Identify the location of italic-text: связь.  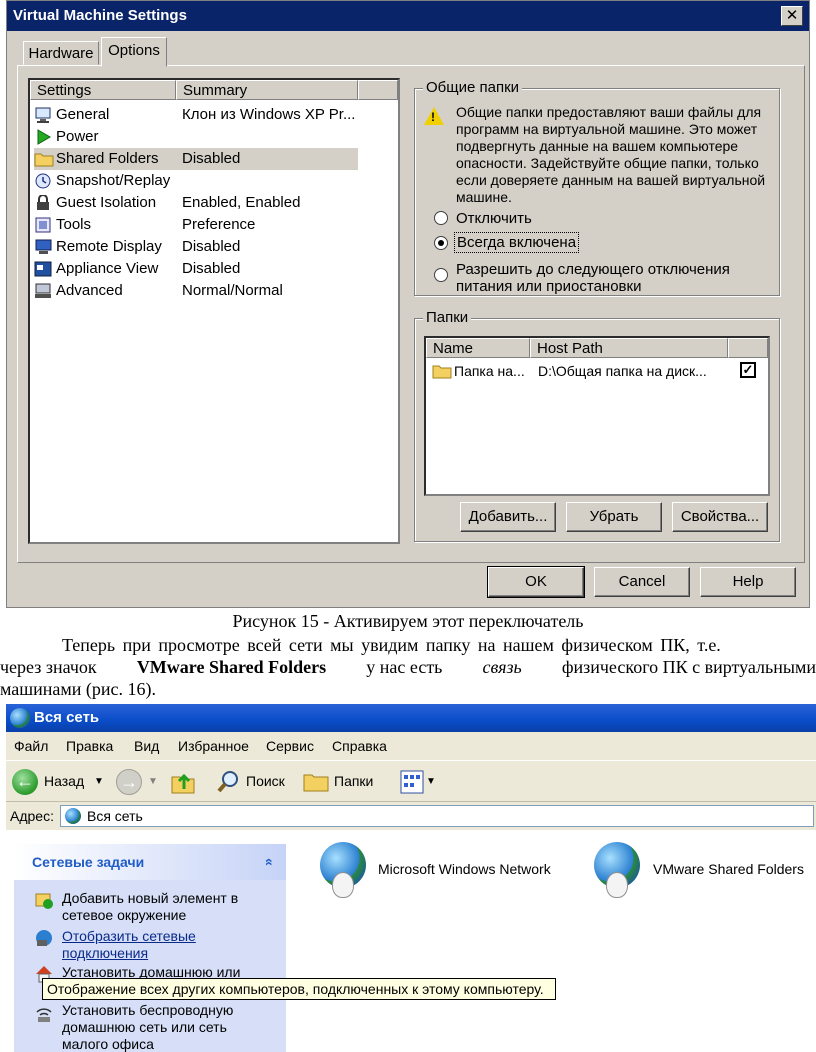
(502, 667).